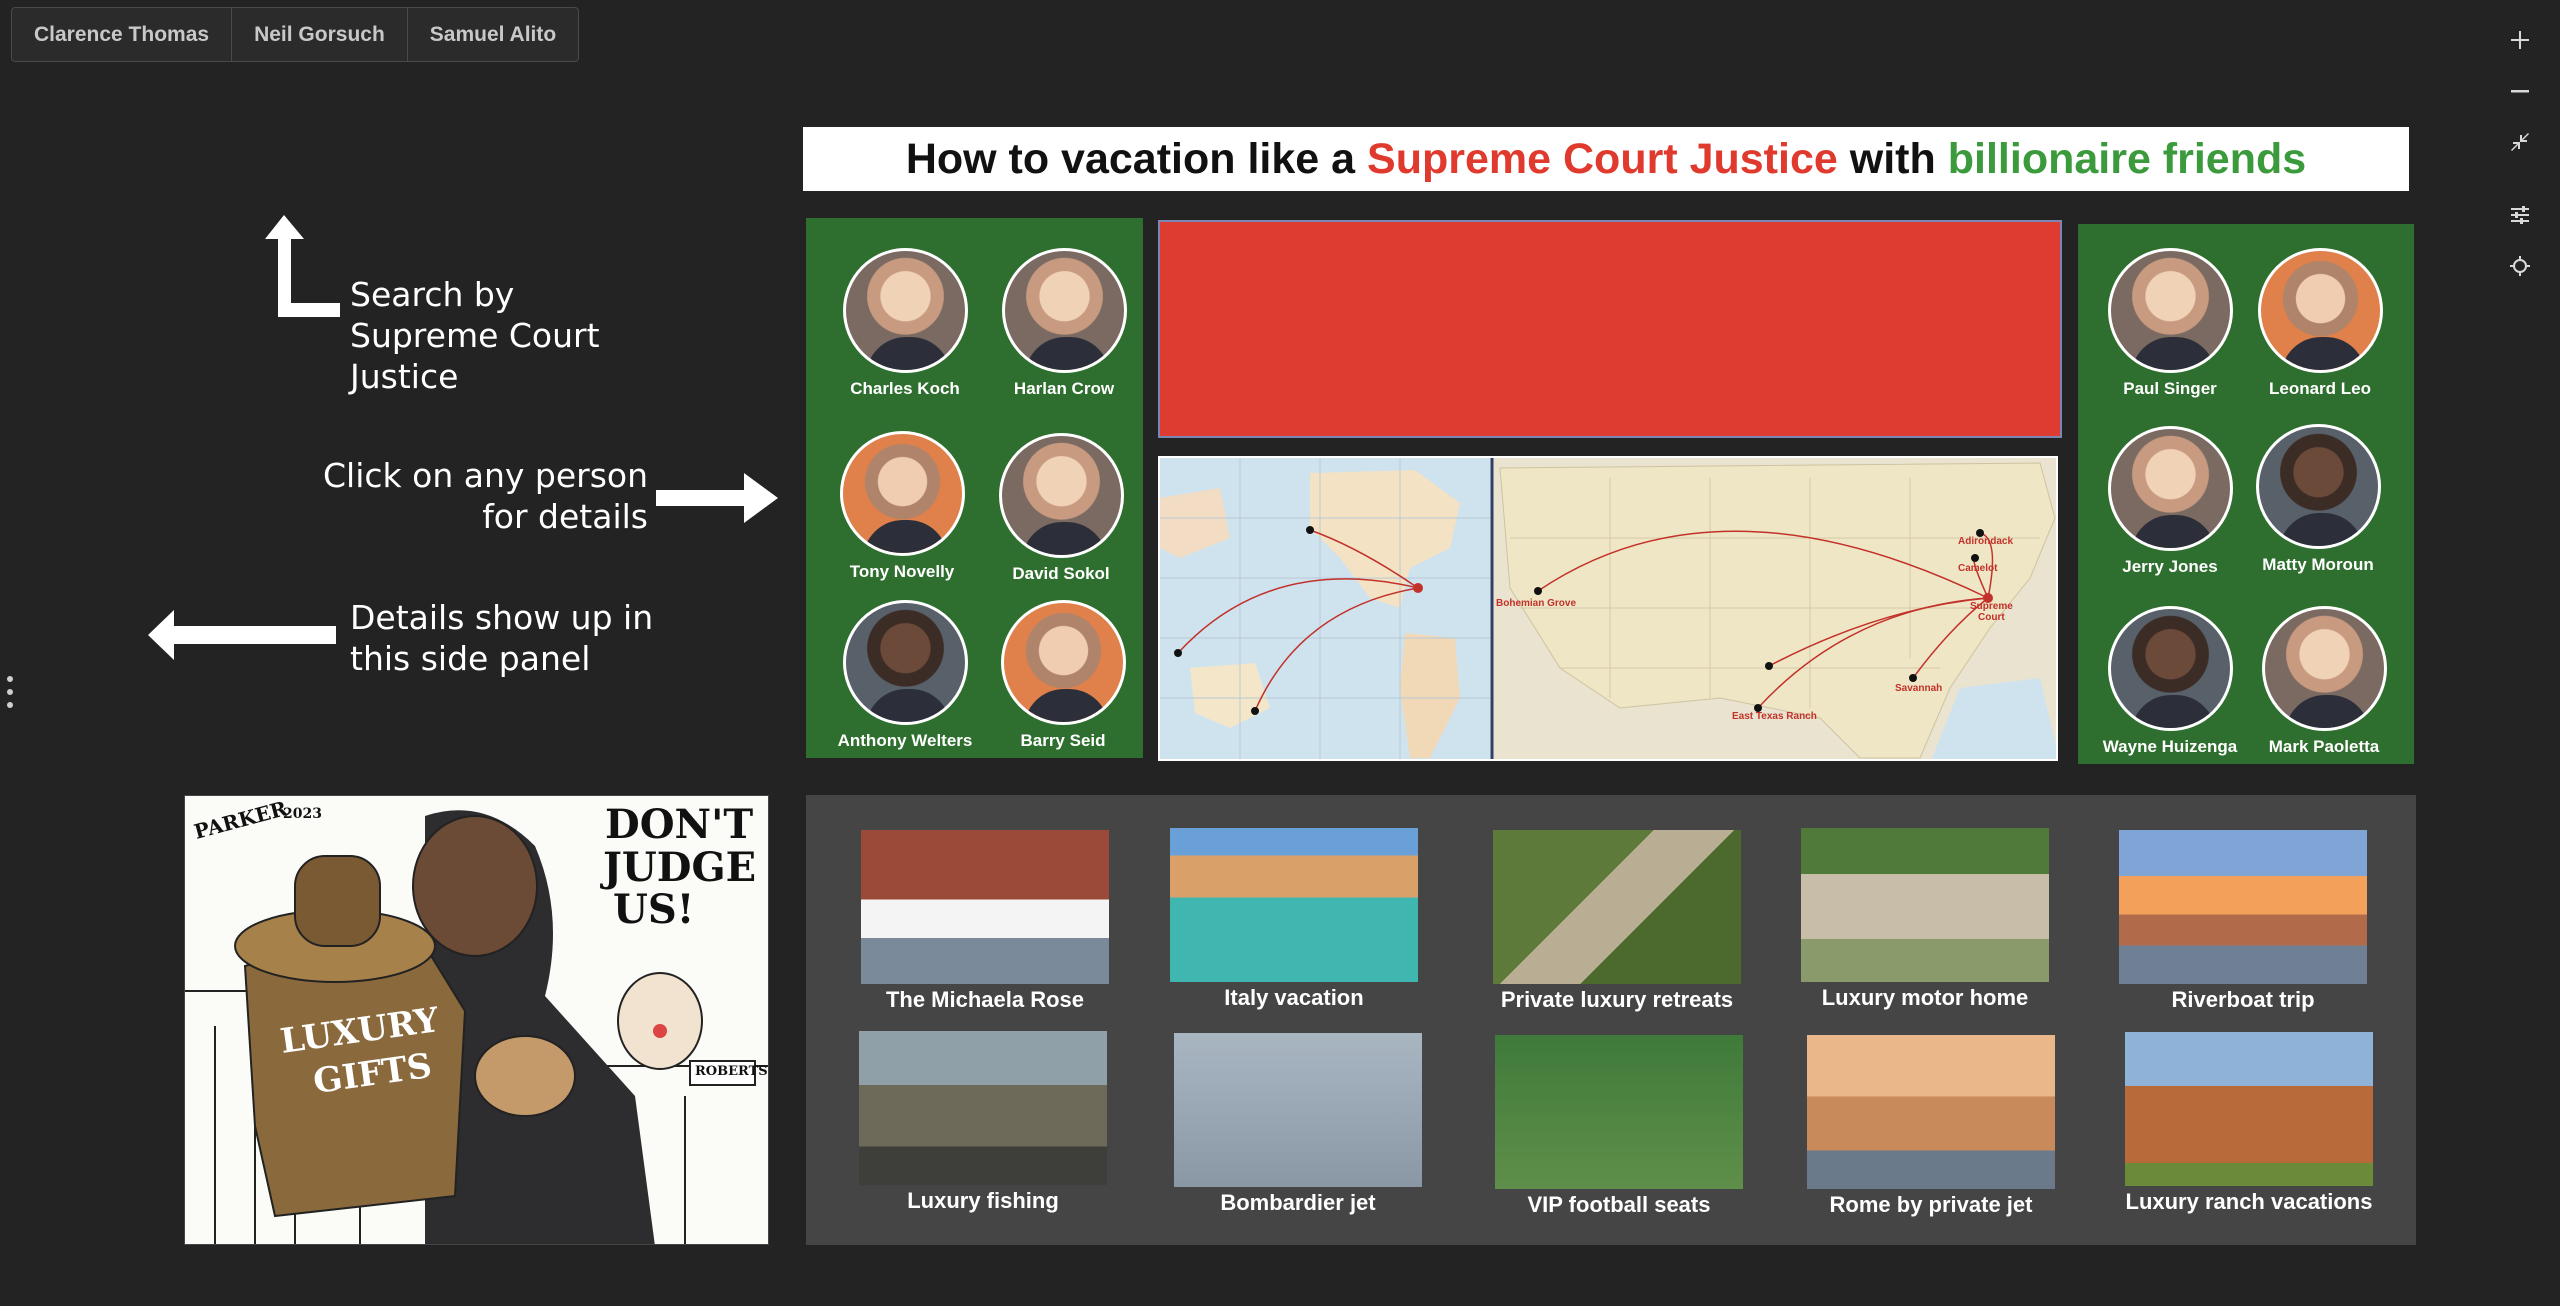 The width and height of the screenshot is (2560, 1306). What do you see at coordinates (1919, 688) in the screenshot?
I see `map-label-savannah: Savannah` at bounding box center [1919, 688].